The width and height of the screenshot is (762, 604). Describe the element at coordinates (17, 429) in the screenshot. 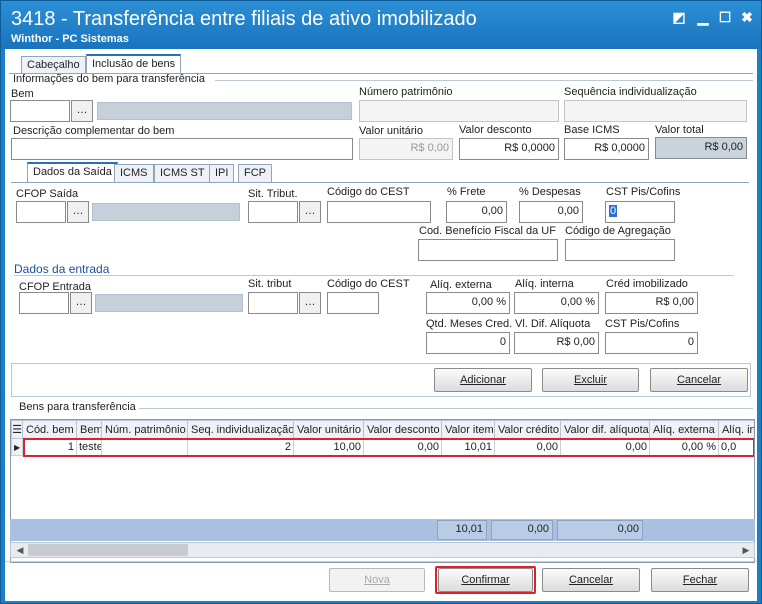

I see `grid-menu-icon: ☰` at that location.